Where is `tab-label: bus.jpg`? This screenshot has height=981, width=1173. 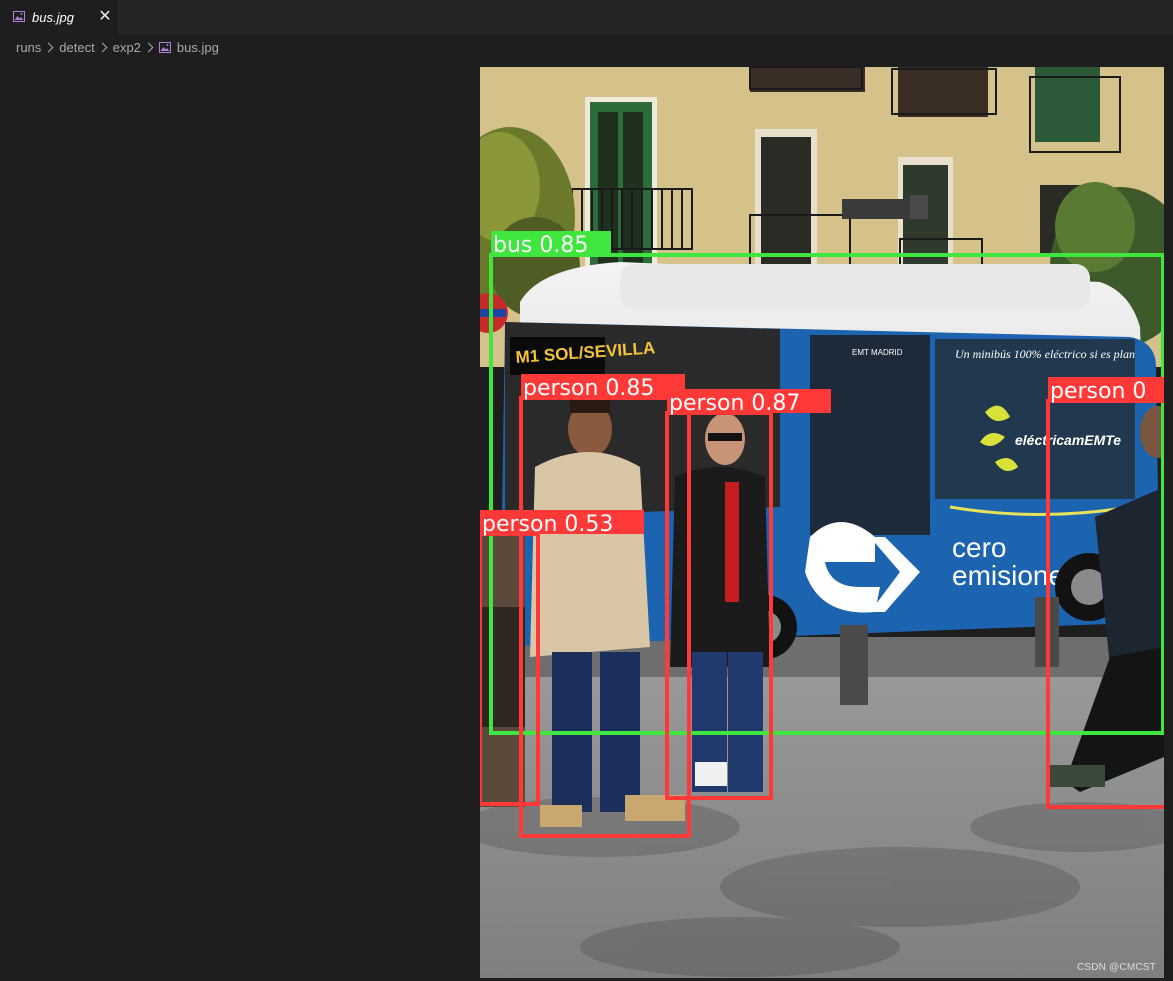 tab-label: bus.jpg is located at coordinates (53, 17).